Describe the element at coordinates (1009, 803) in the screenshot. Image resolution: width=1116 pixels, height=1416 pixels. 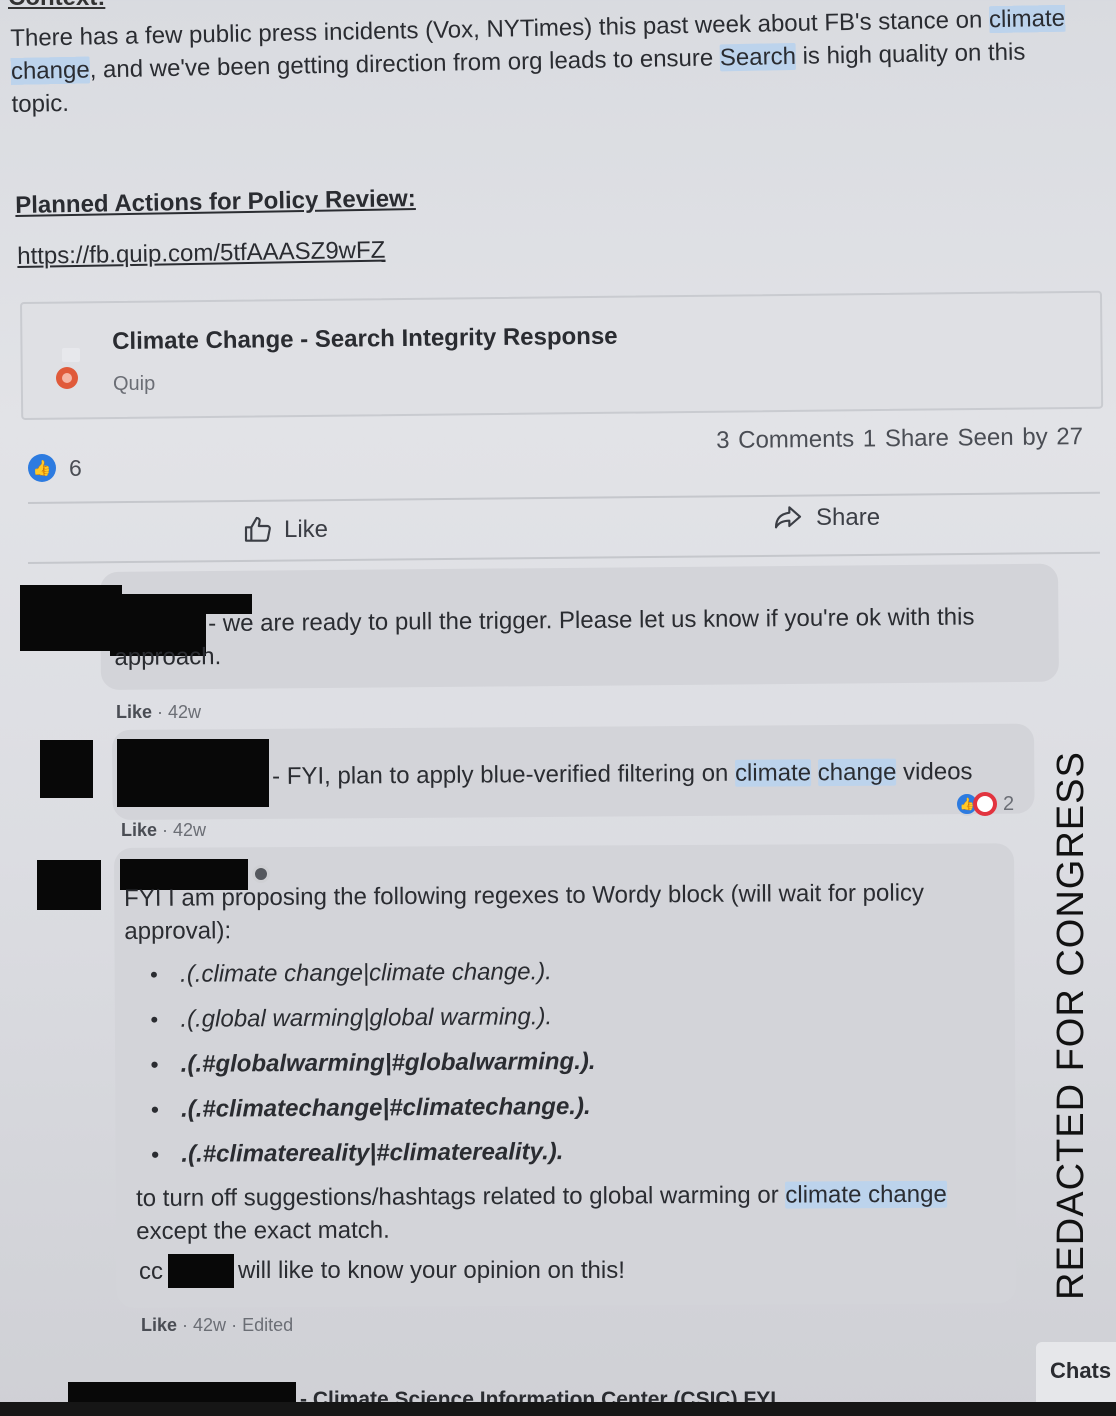
I see `comment-reaction-count: 2` at that location.